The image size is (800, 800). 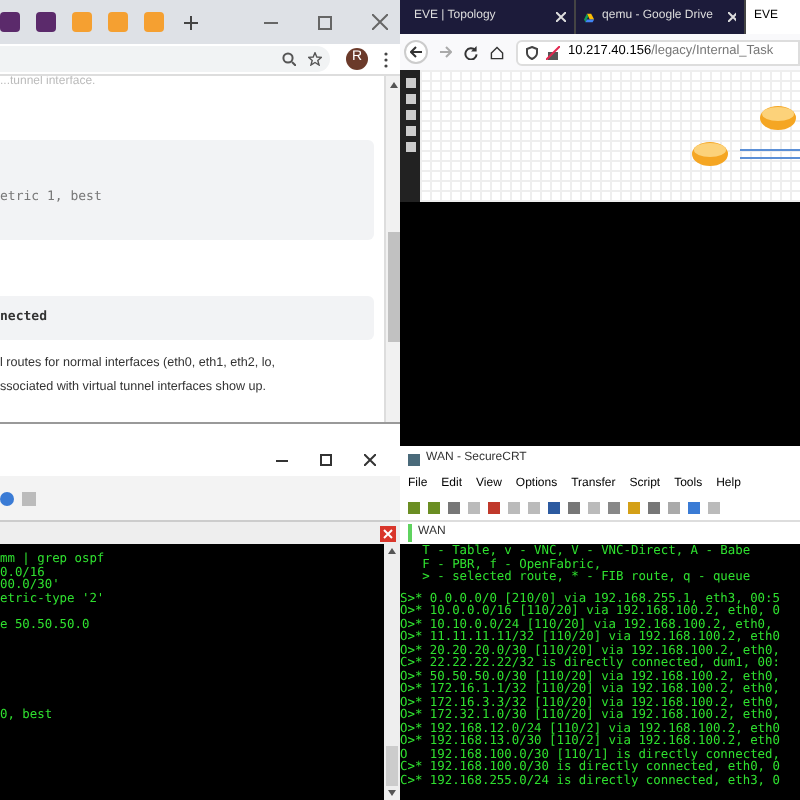 I want to click on new-tab-icon, so click(x=191, y=22).